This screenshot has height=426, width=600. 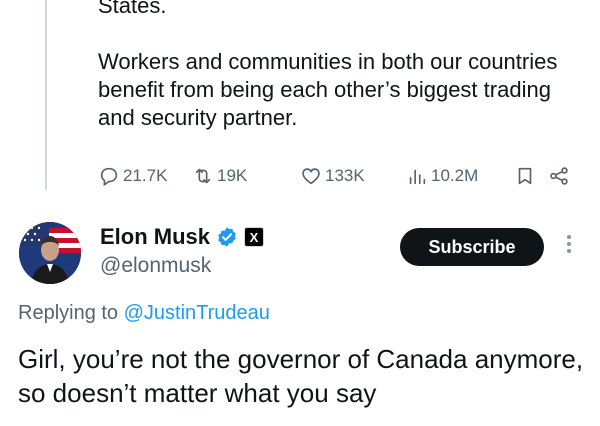 What do you see at coordinates (68, 313) in the screenshot?
I see `replying-to-prefix: Replying to` at bounding box center [68, 313].